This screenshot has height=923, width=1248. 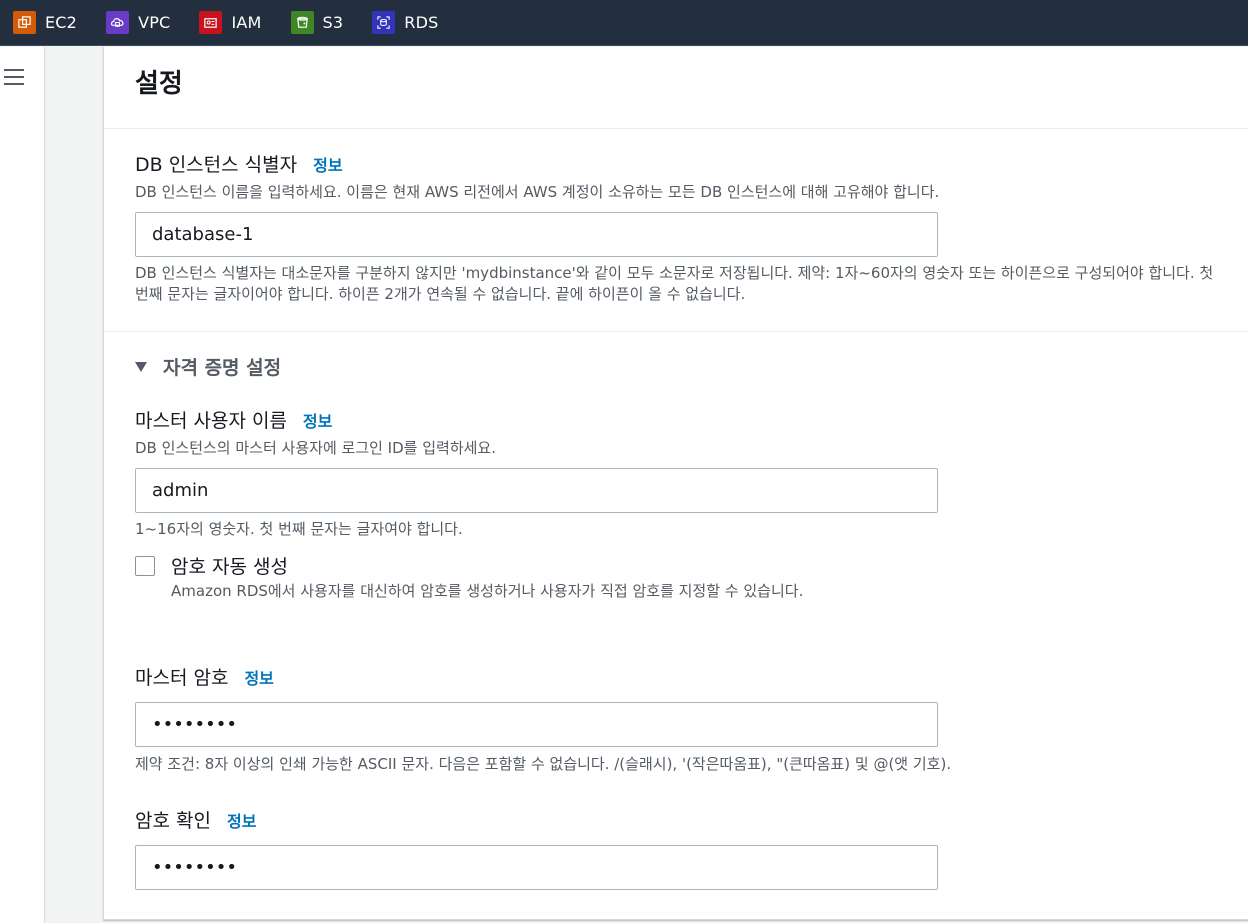 I want to click on db-instance-identifier-info-link: 정보, so click(x=327, y=164).